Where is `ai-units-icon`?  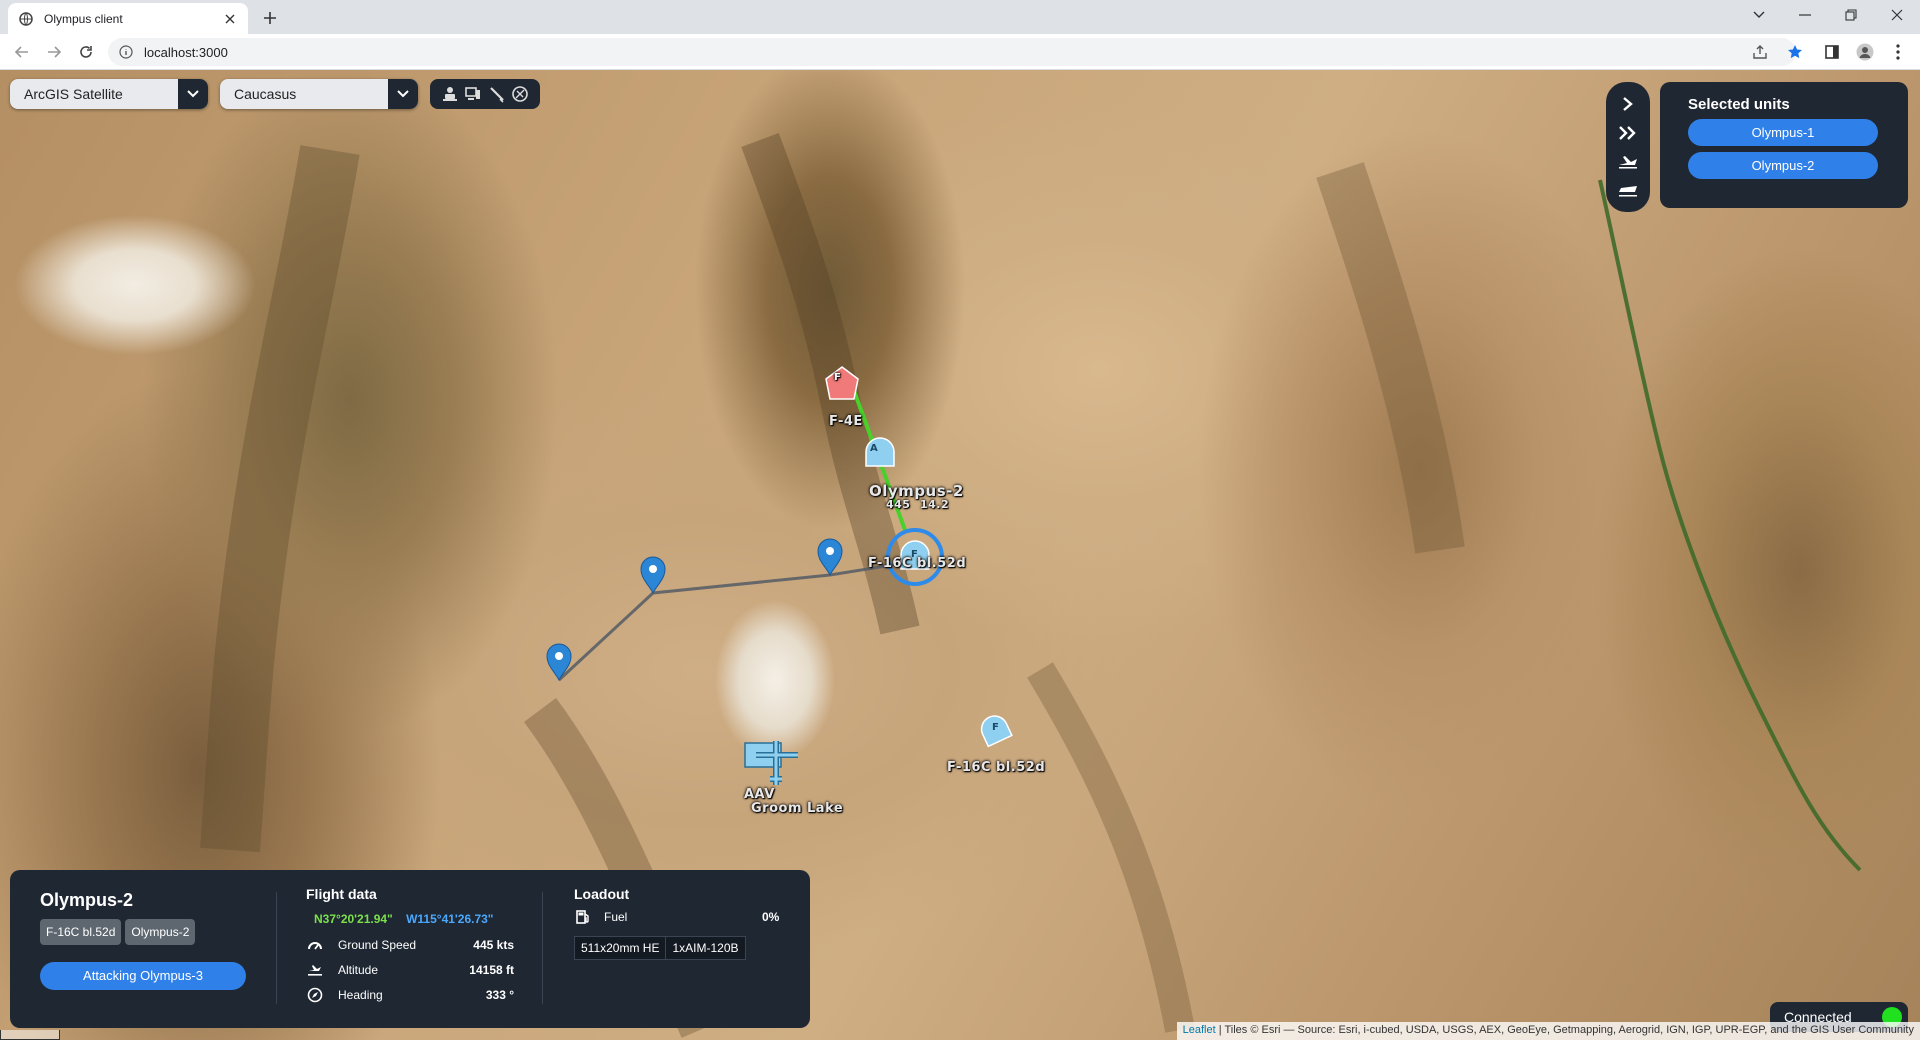
ai-units-icon is located at coordinates (473, 94).